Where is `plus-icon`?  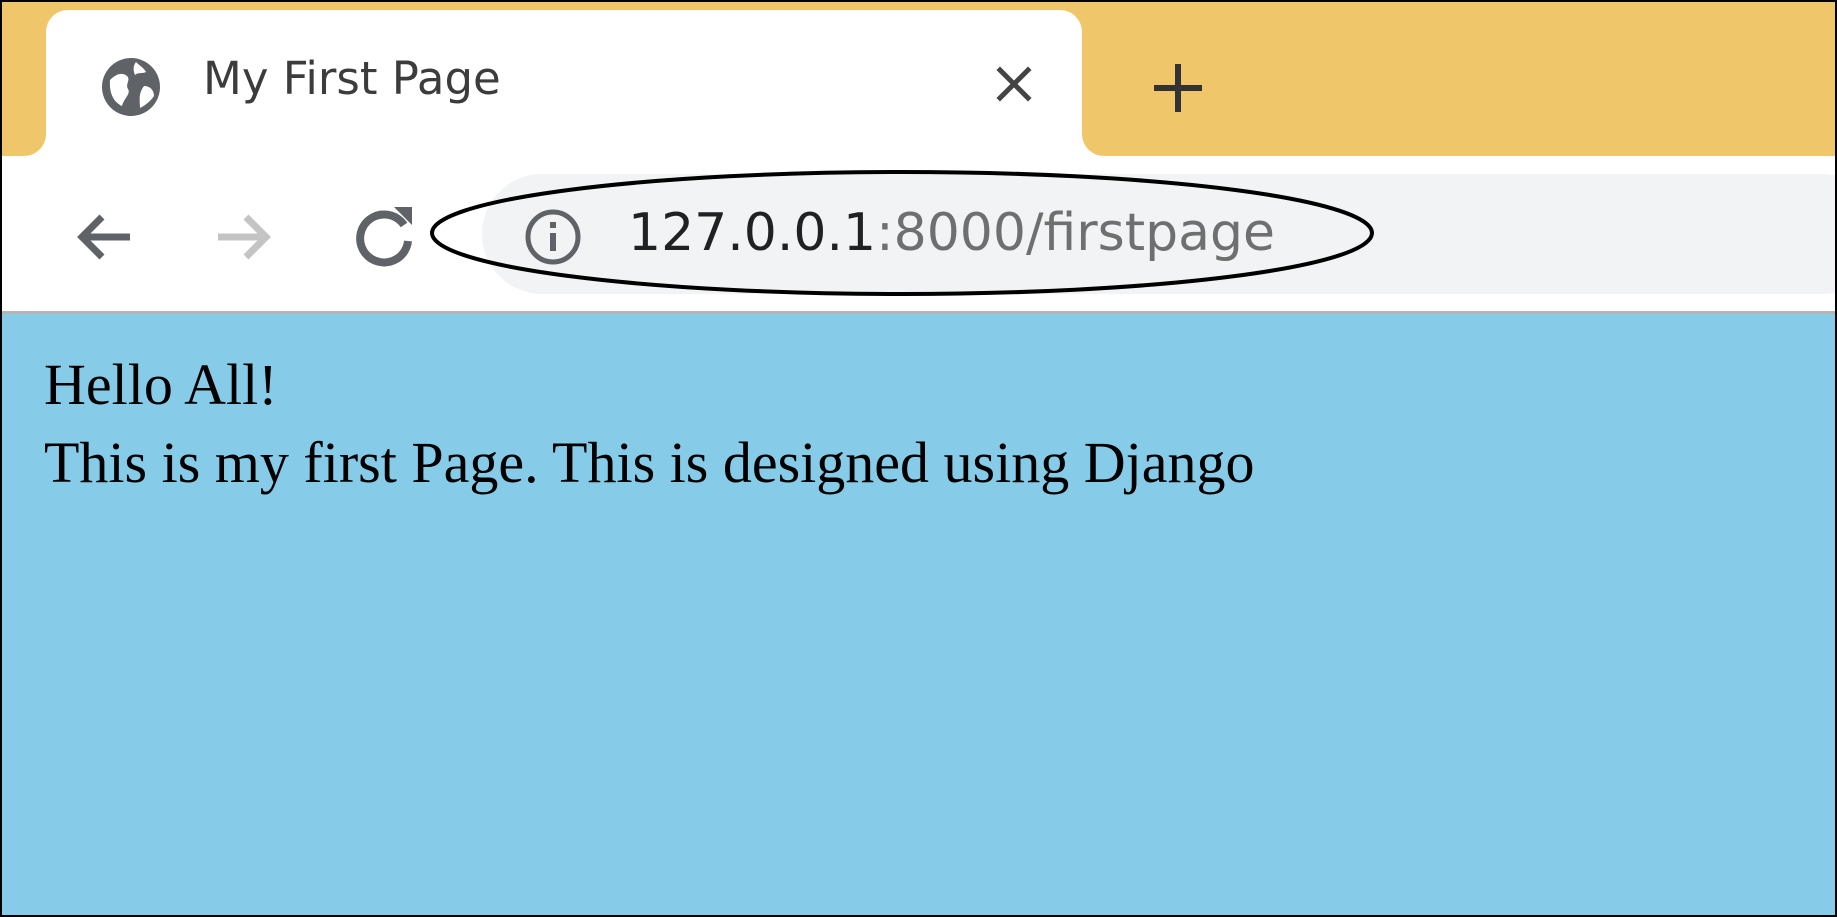 plus-icon is located at coordinates (1178, 88).